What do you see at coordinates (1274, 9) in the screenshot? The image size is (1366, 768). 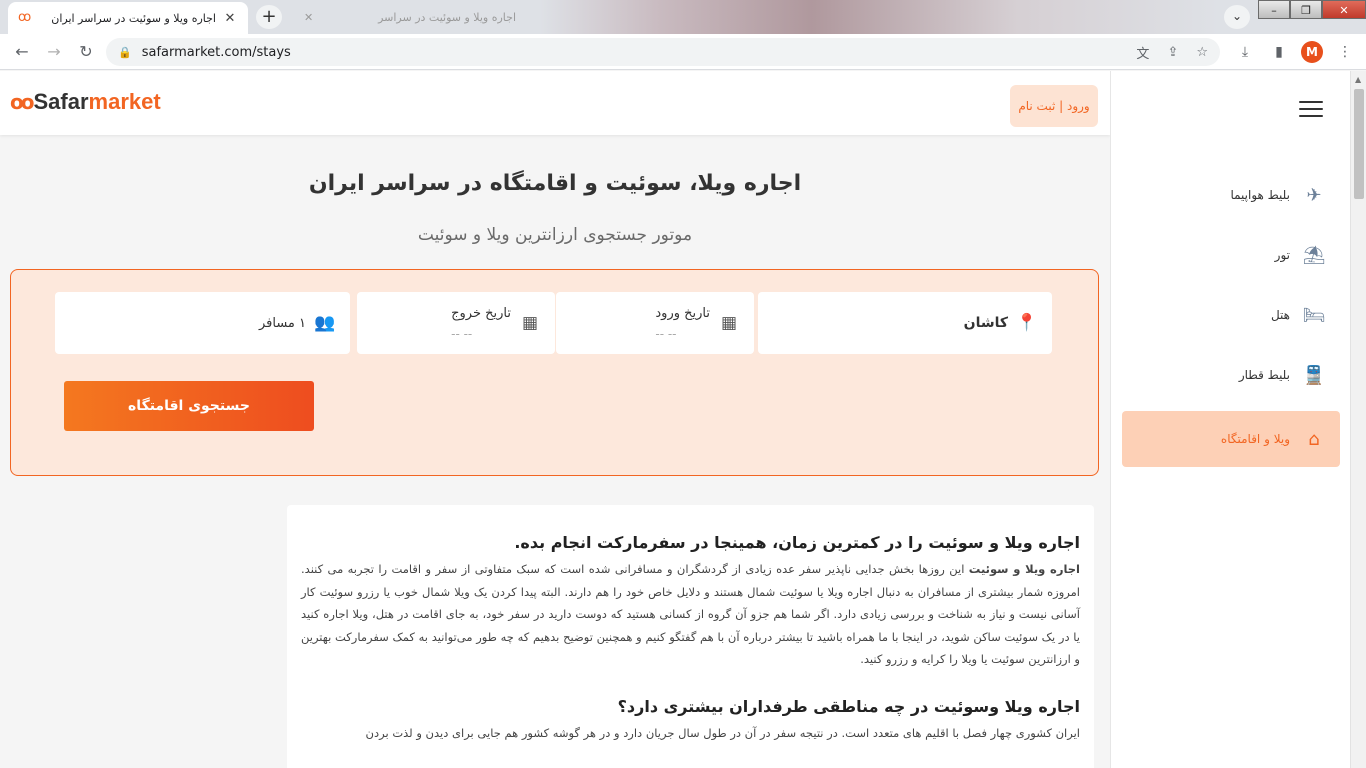 I see `minimize-icon: –` at bounding box center [1274, 9].